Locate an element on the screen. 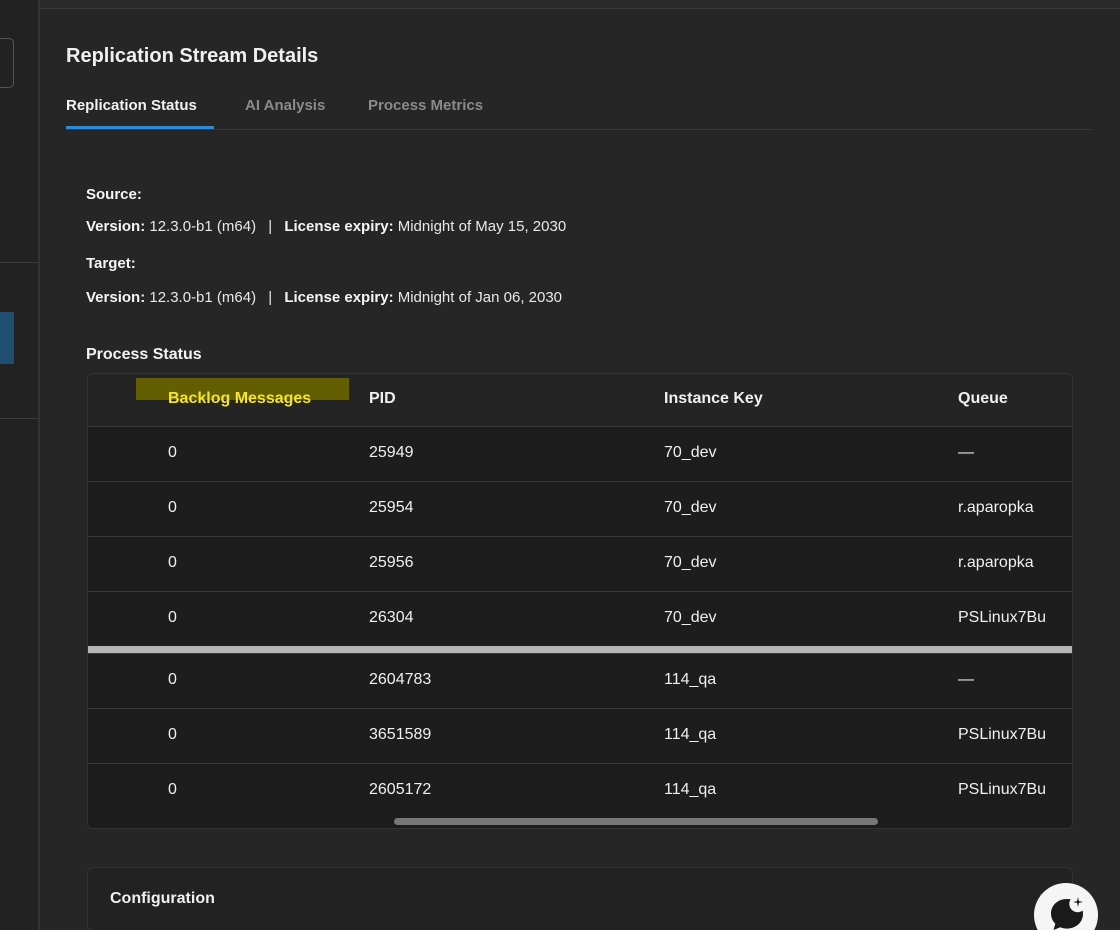 The image size is (1120, 930). left-nav-control is located at coordinates (7, 63).